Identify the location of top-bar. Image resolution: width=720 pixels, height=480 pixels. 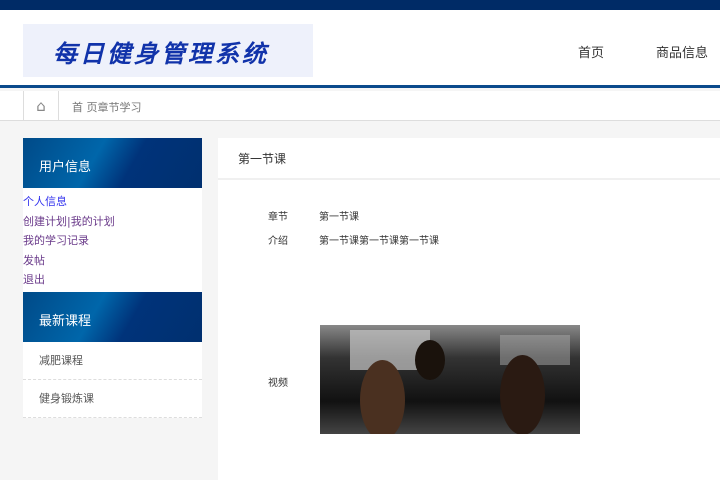
(360, 5).